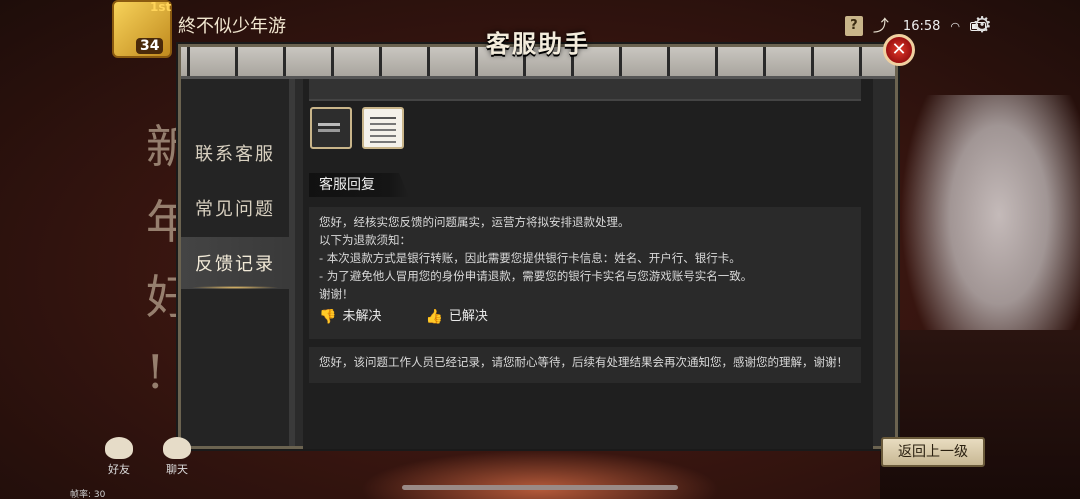 The height and width of the screenshot is (499, 1080). I want to click on unresolved-button: 👎 未解决, so click(350, 317).